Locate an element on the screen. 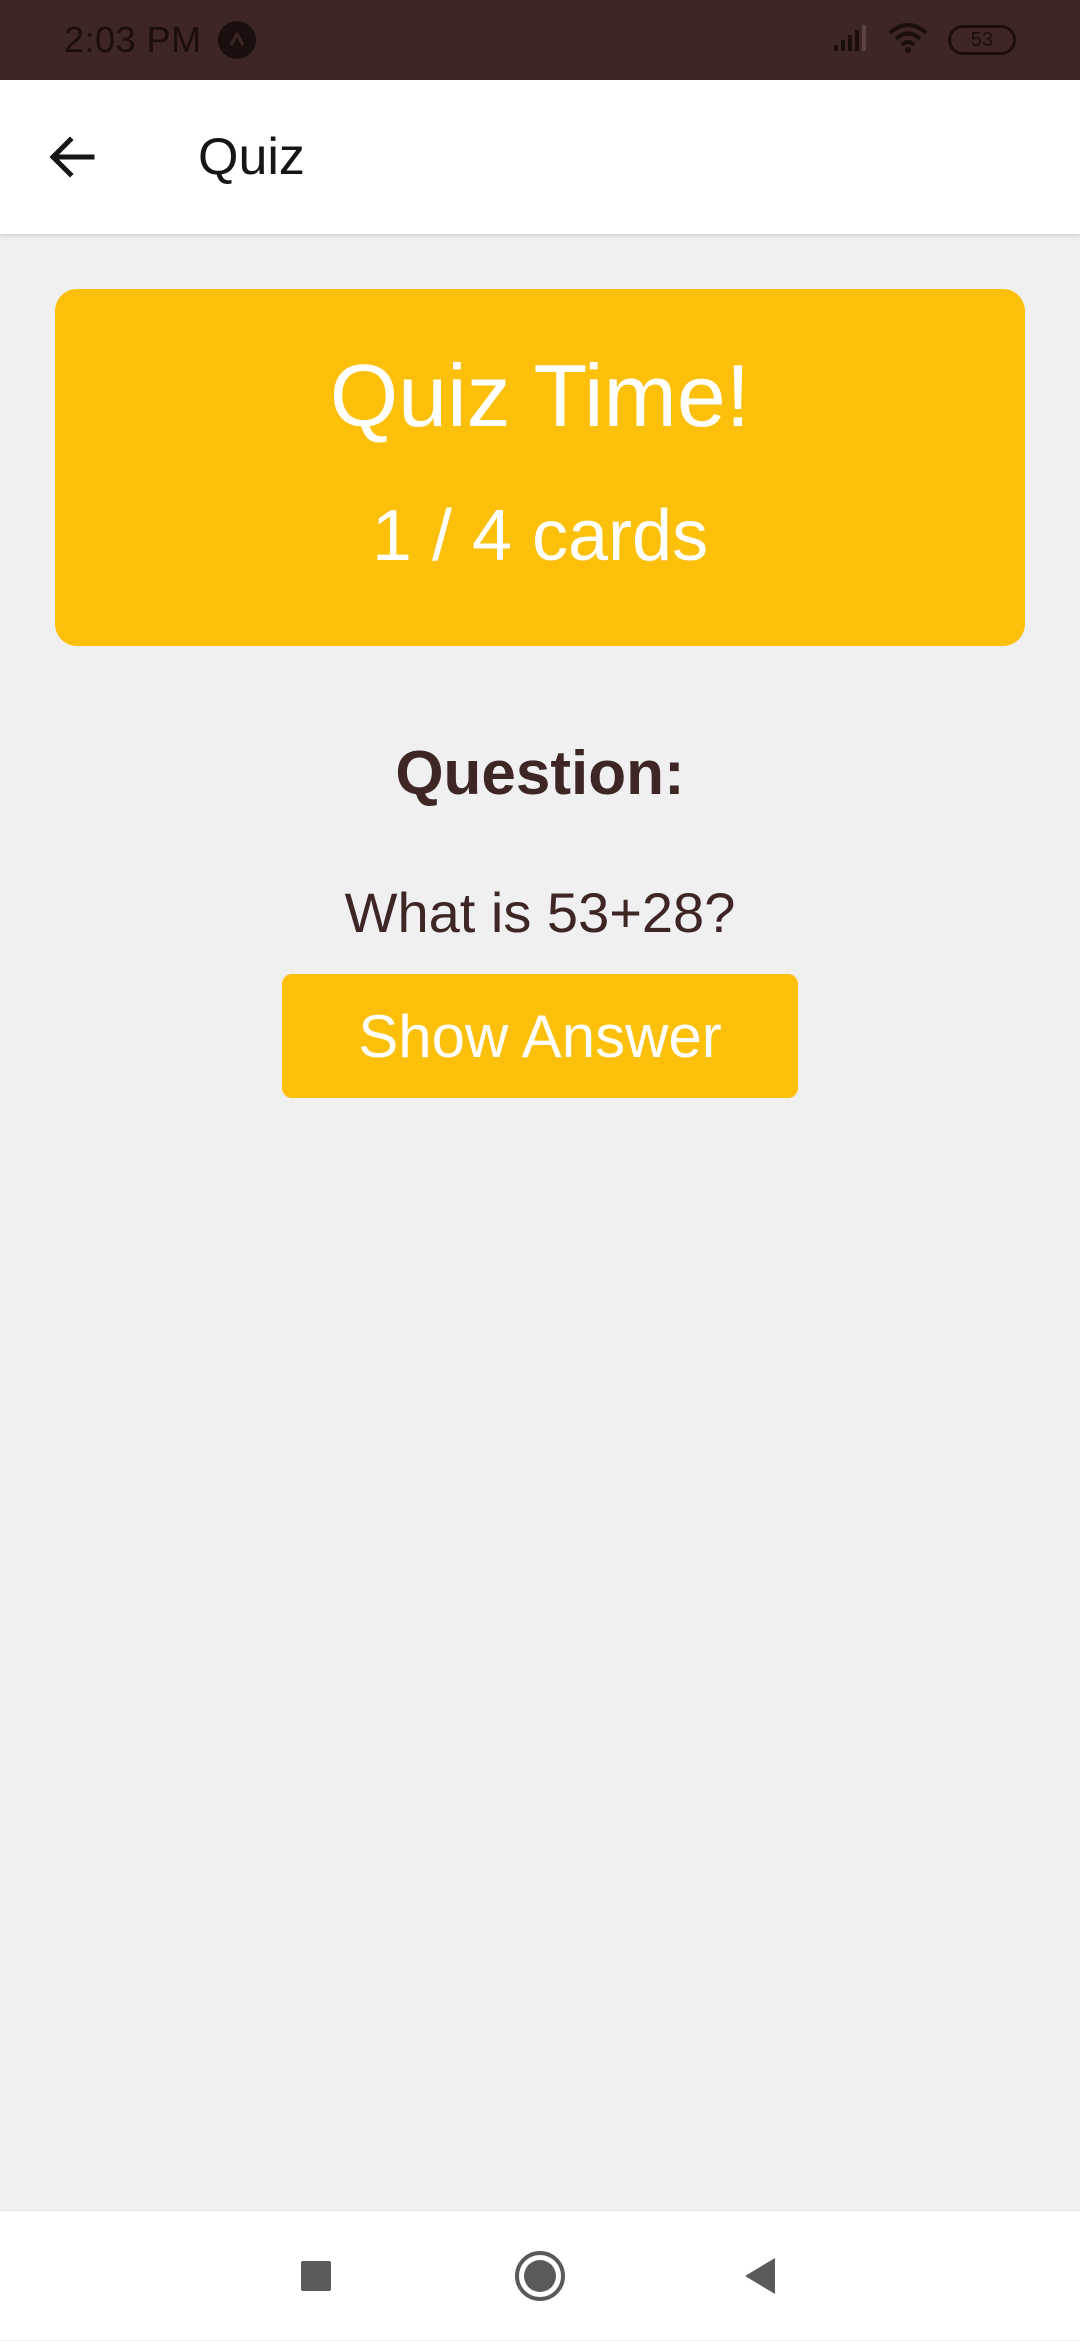  nav-back-button is located at coordinates (760, 2276).